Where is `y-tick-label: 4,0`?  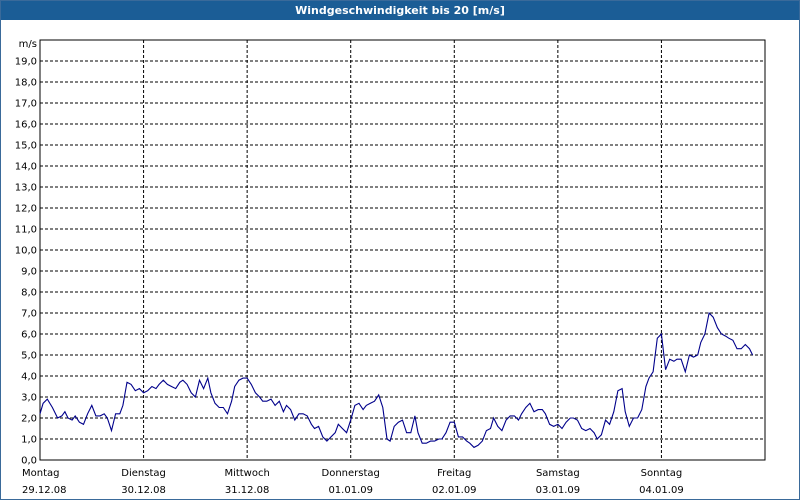 y-tick-label: 4,0 is located at coordinates (29, 377).